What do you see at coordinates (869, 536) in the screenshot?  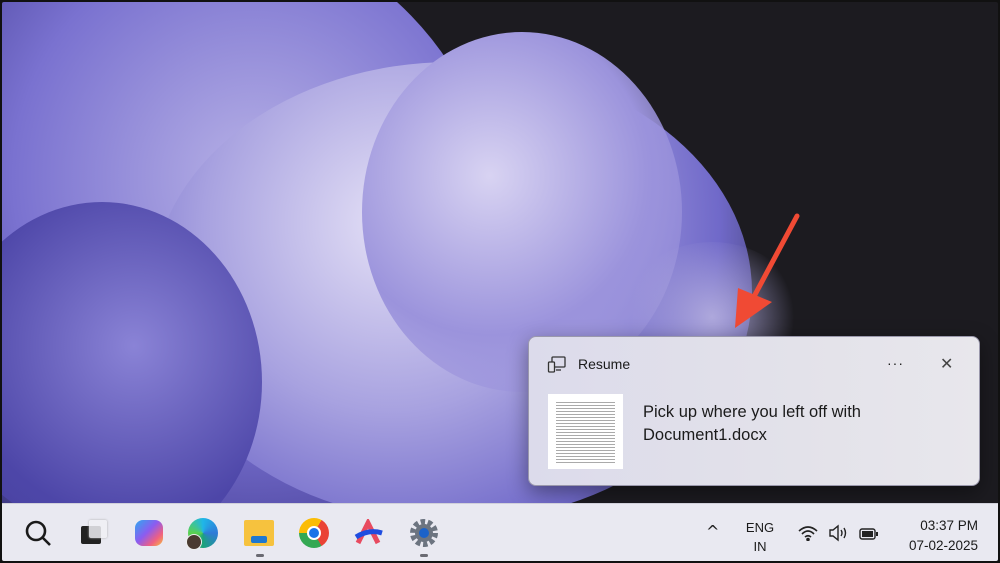 I see `battery-icon` at bounding box center [869, 536].